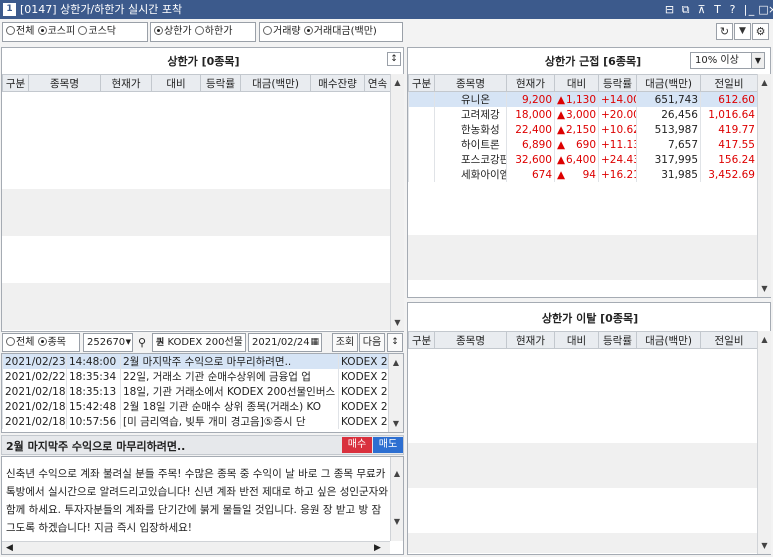  What do you see at coordinates (583, 99) in the screenshot?
I see `table-row: 유니온 9,200 ▲ 1,130 +14.00 651,743 612.60` at bounding box center [583, 99].